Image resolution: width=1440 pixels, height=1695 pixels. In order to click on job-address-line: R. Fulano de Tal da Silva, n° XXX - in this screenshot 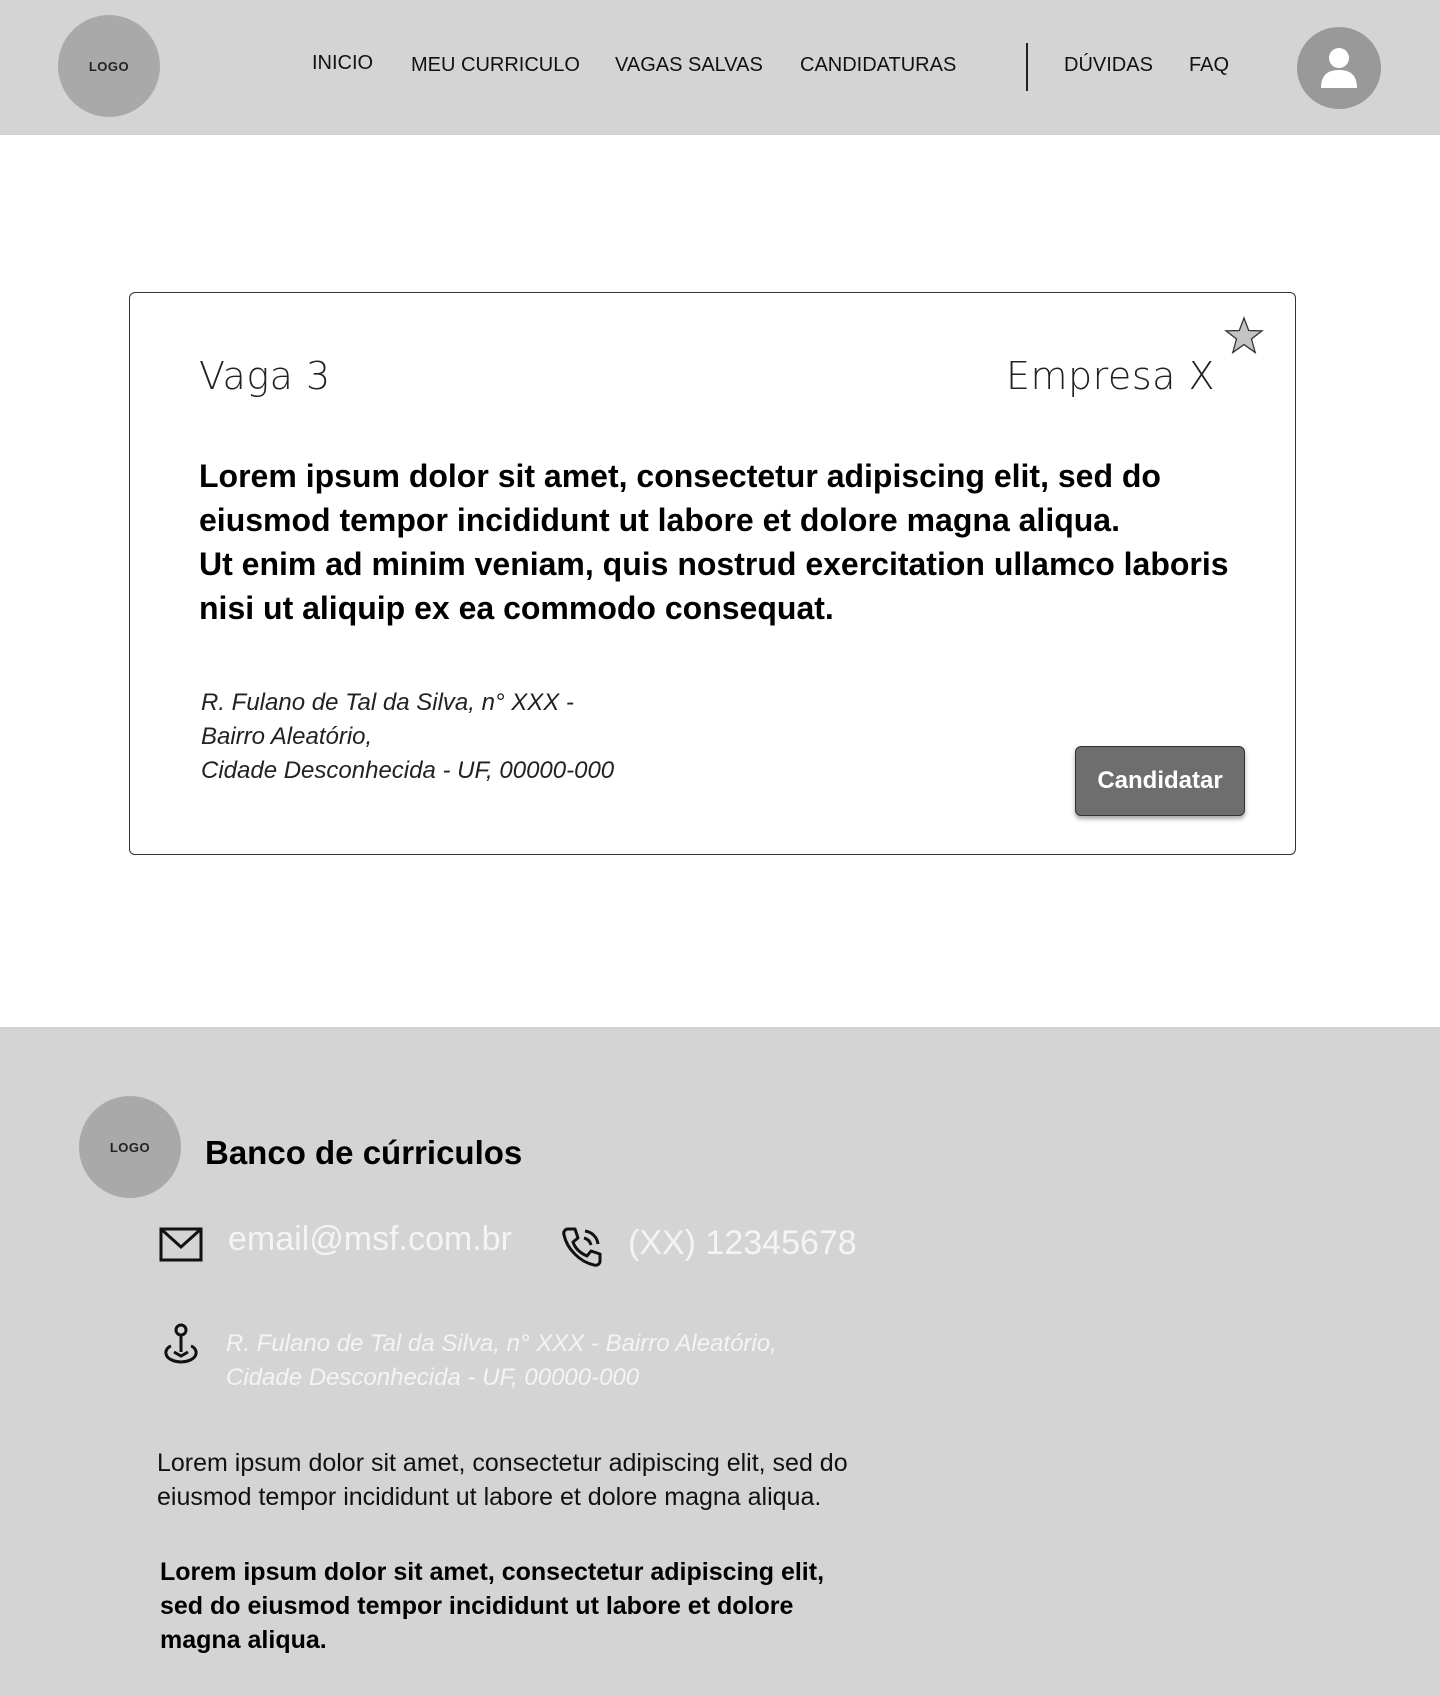, I will do `click(387, 702)`.